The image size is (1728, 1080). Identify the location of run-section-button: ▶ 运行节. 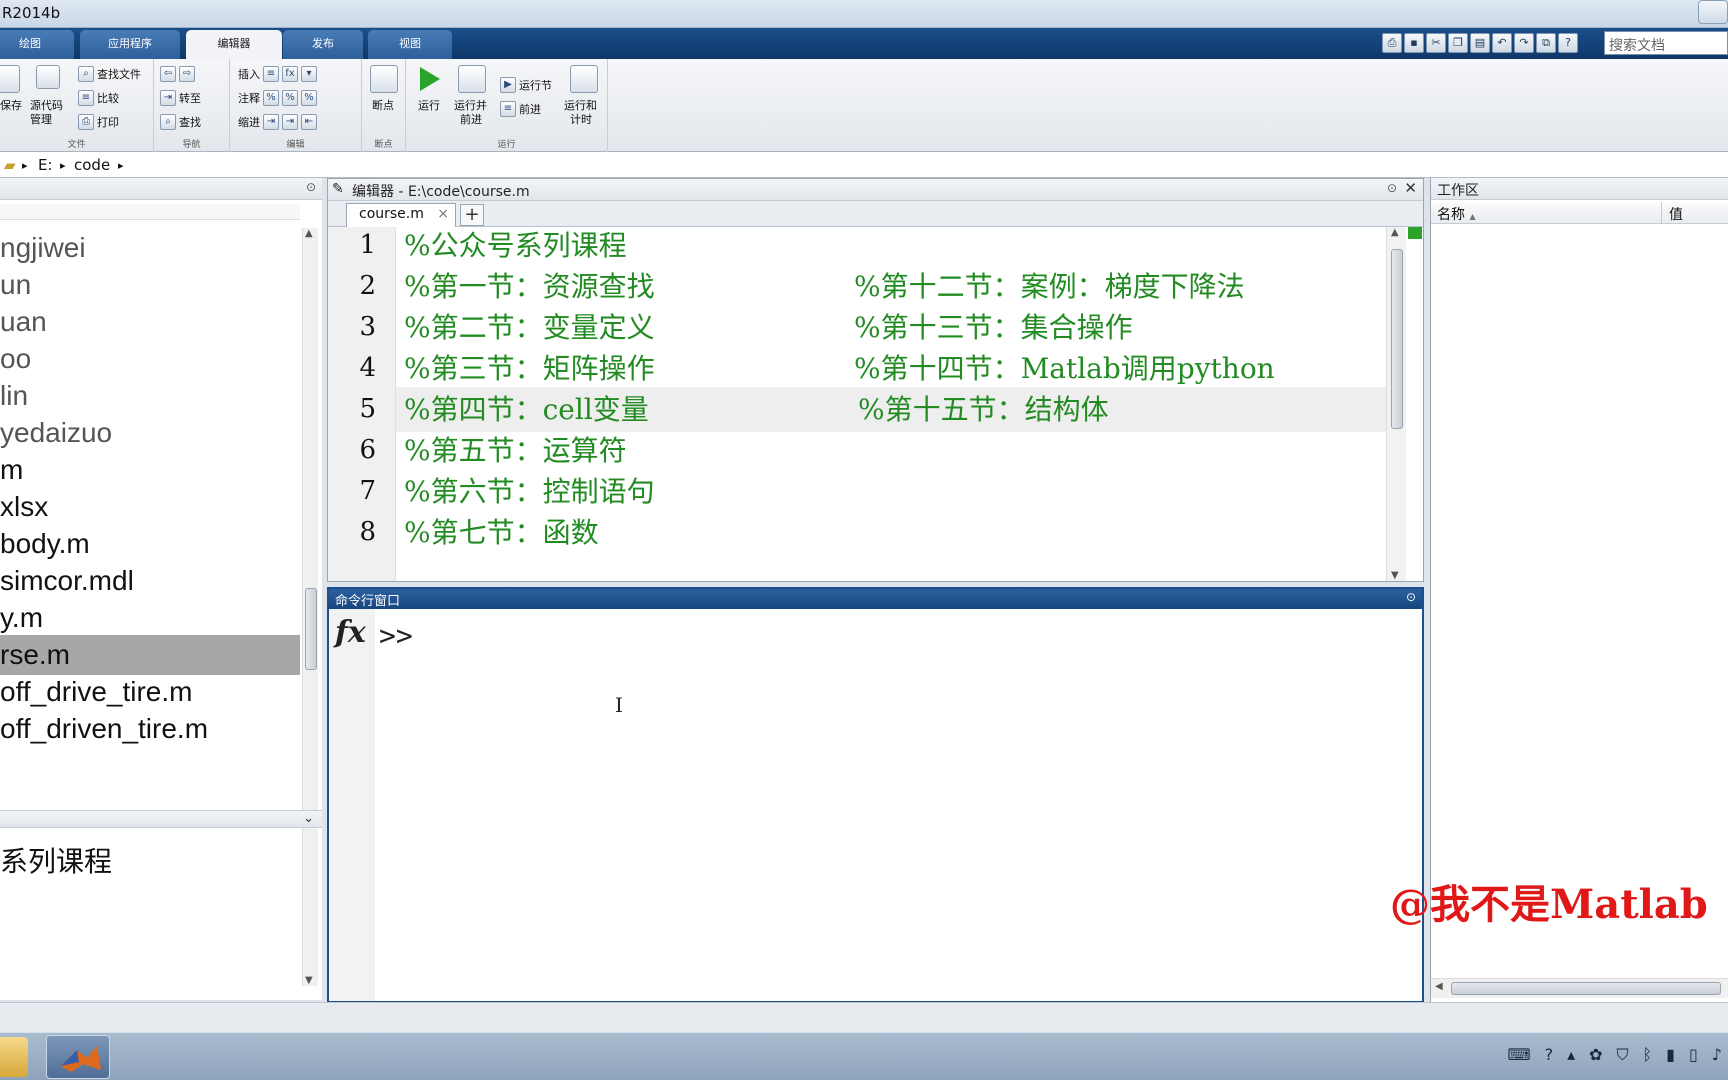
(526, 85).